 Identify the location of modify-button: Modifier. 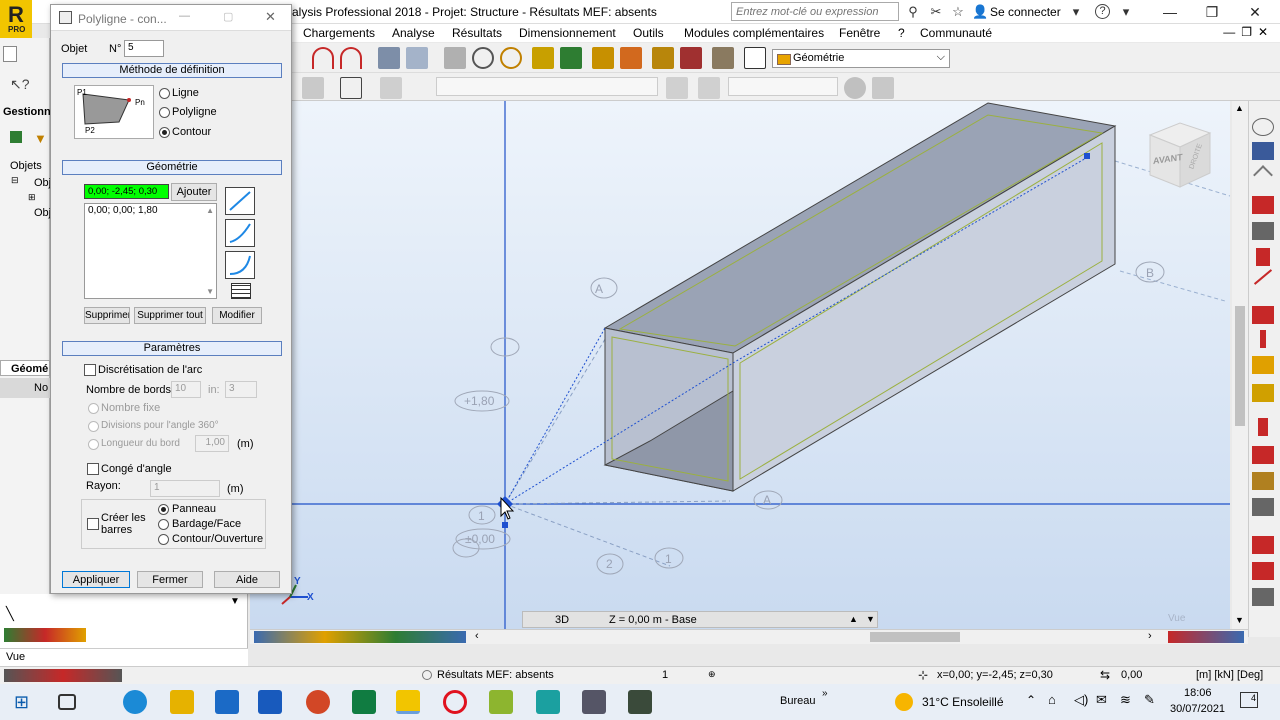
(237, 315).